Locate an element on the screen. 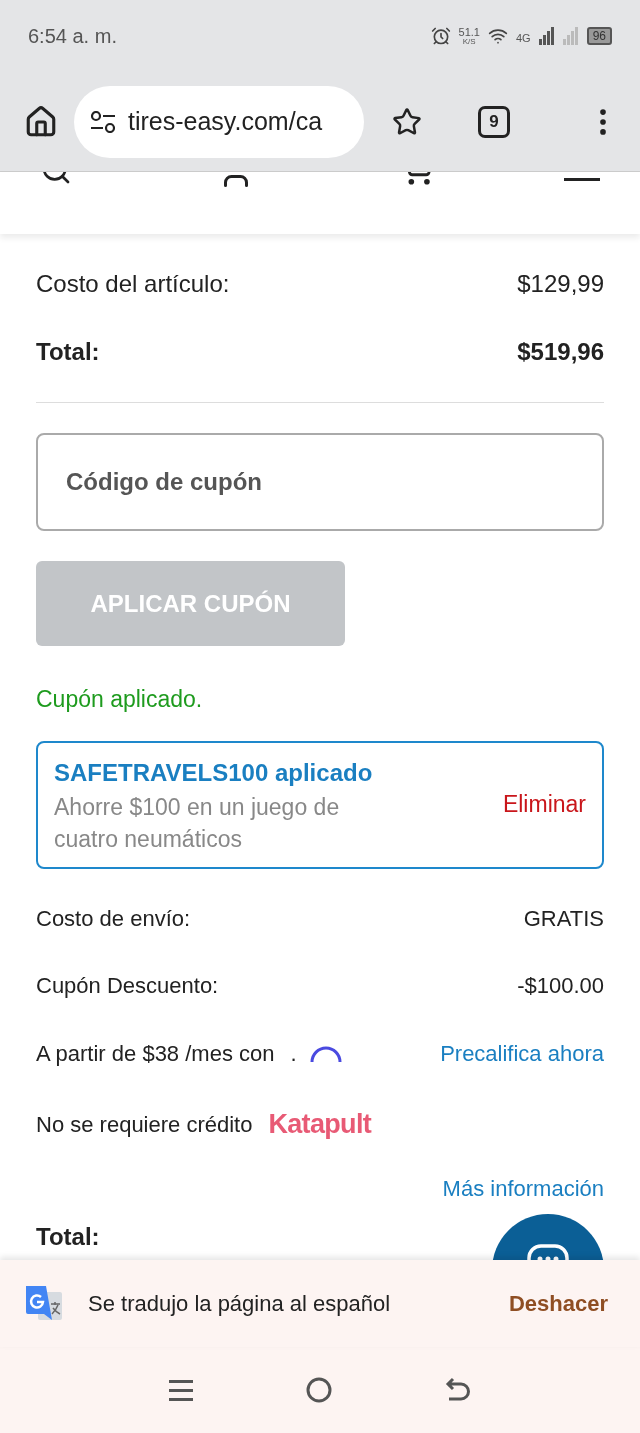  coupon-description: Ahorre $100 en un juego de cuatro neumáticos is located at coordinates (197, 823).